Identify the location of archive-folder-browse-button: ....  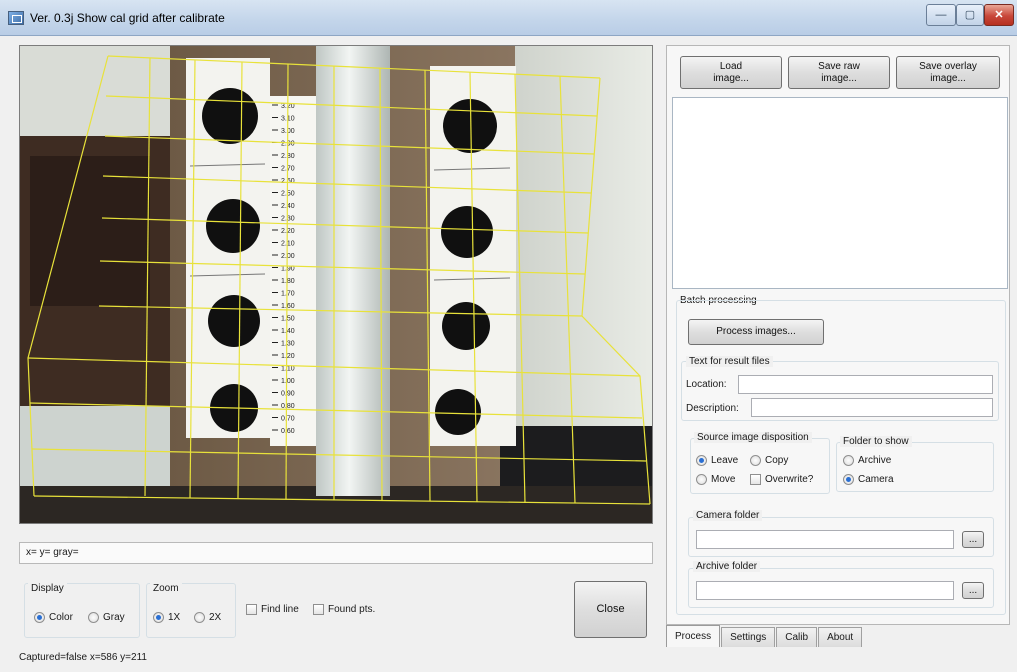
(973, 590).